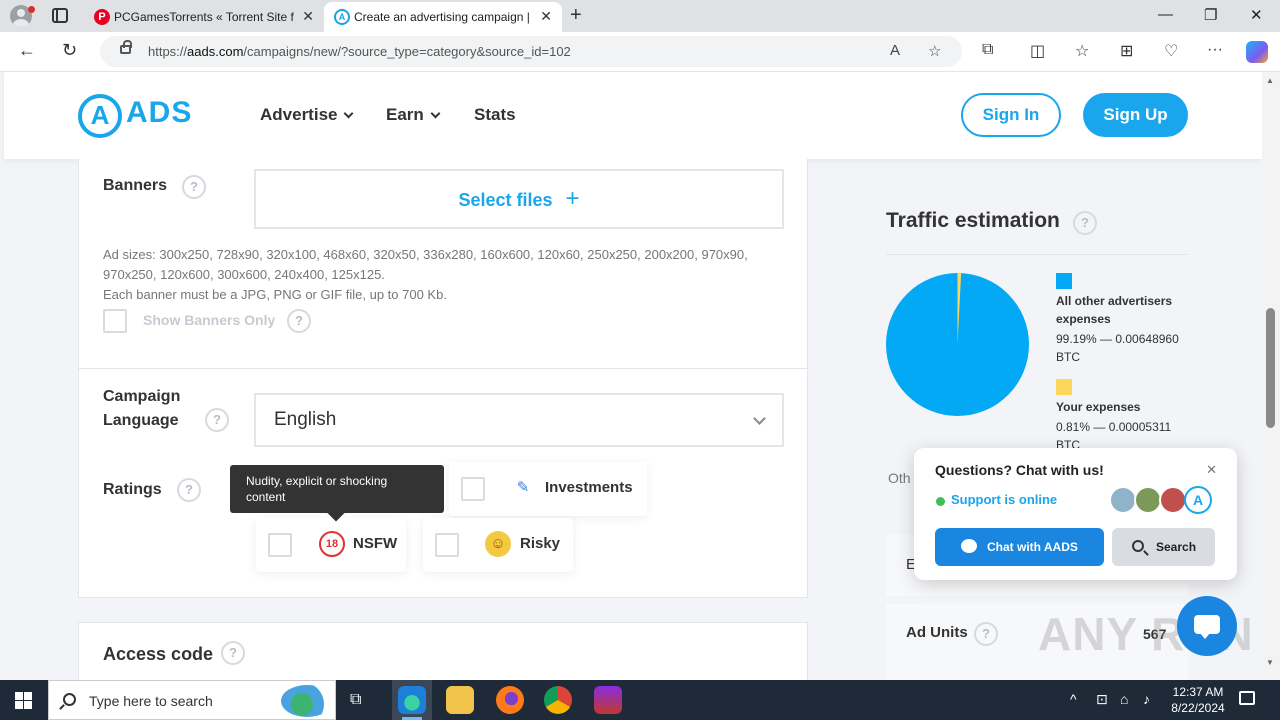 The height and width of the screenshot is (720, 1280). What do you see at coordinates (1257, 52) in the screenshot?
I see `copilot-icon` at bounding box center [1257, 52].